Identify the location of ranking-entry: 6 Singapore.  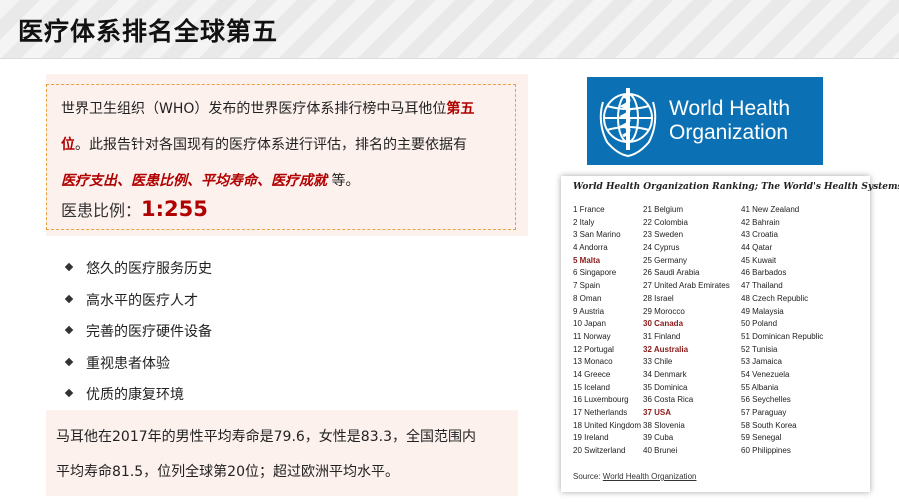
(595, 273).